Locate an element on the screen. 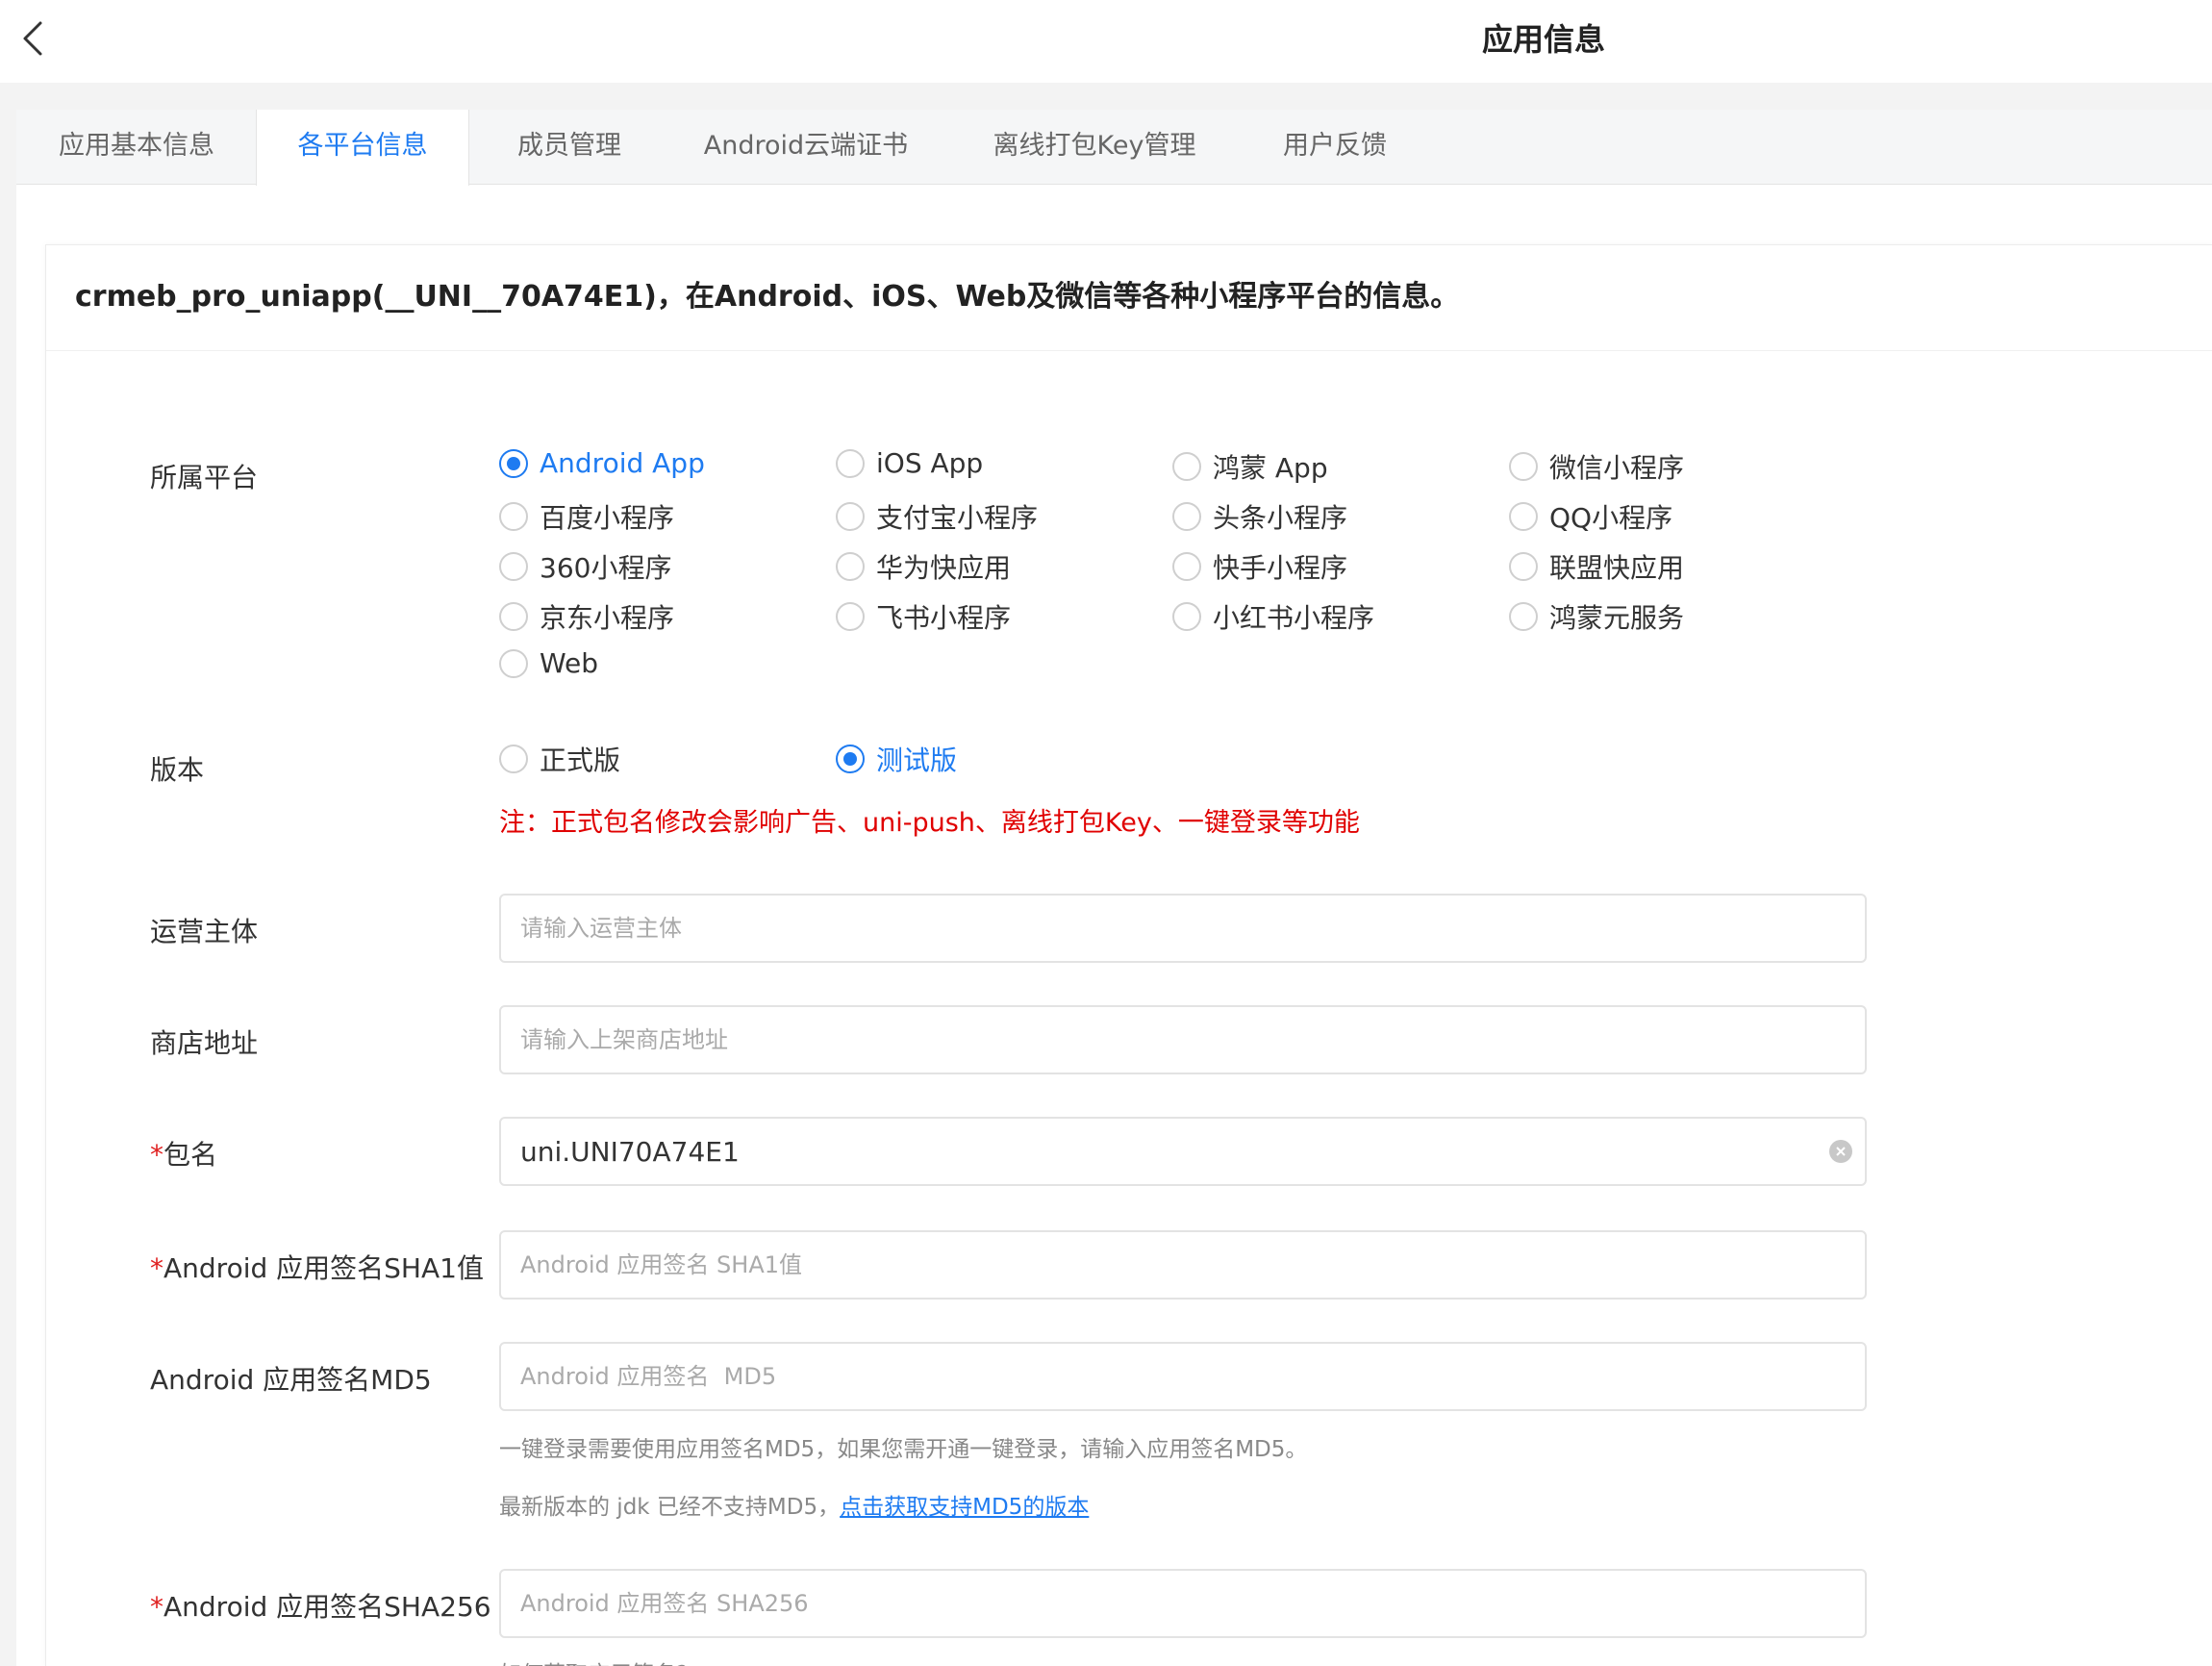 This screenshot has height=1666, width=2212. platform-label: 所属平台 is located at coordinates (205, 477).